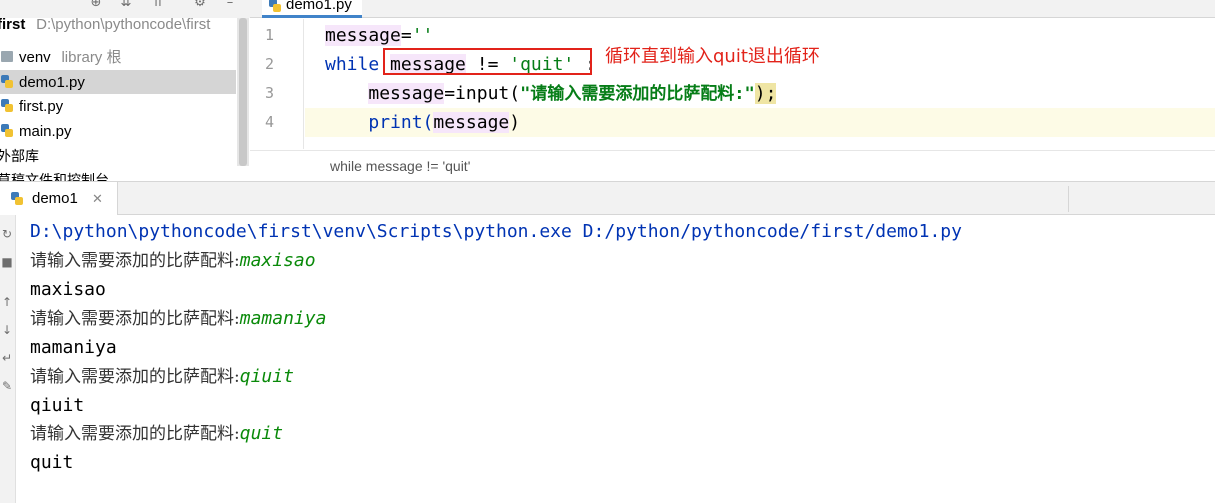 The width and height of the screenshot is (1215, 503). I want to click on project-toolbar: ⊕ ⇊ ⇈ ⚙ –, so click(125, 9).